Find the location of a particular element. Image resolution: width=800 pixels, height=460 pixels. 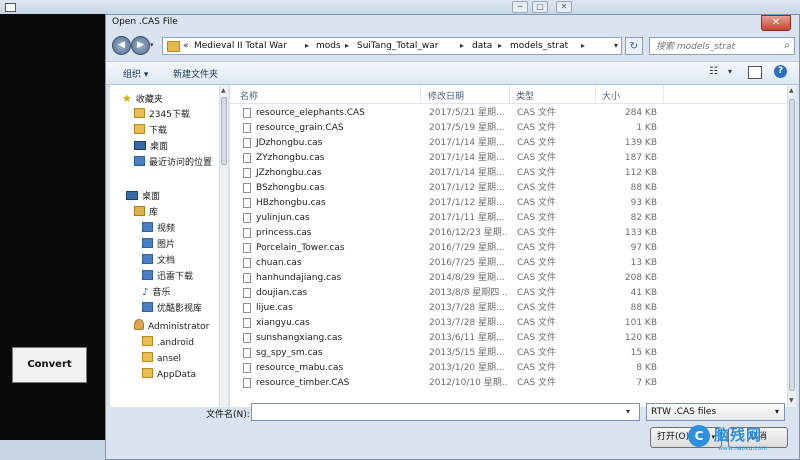

view-options-icon: ☷ is located at coordinates (713, 71).